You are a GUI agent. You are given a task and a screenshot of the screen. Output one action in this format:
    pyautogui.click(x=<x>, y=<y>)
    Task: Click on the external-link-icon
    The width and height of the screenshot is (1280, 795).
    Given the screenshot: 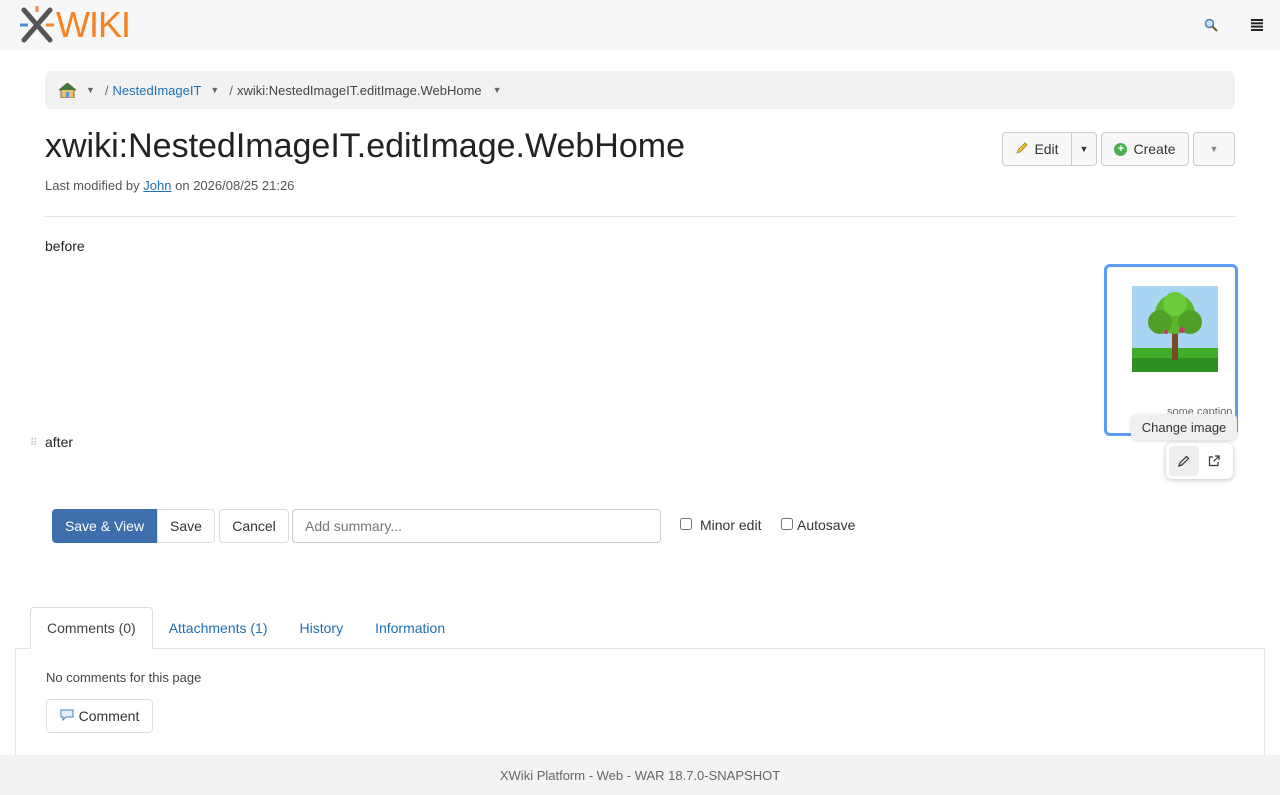 What is the action you would take?
    pyautogui.click(x=1214, y=461)
    